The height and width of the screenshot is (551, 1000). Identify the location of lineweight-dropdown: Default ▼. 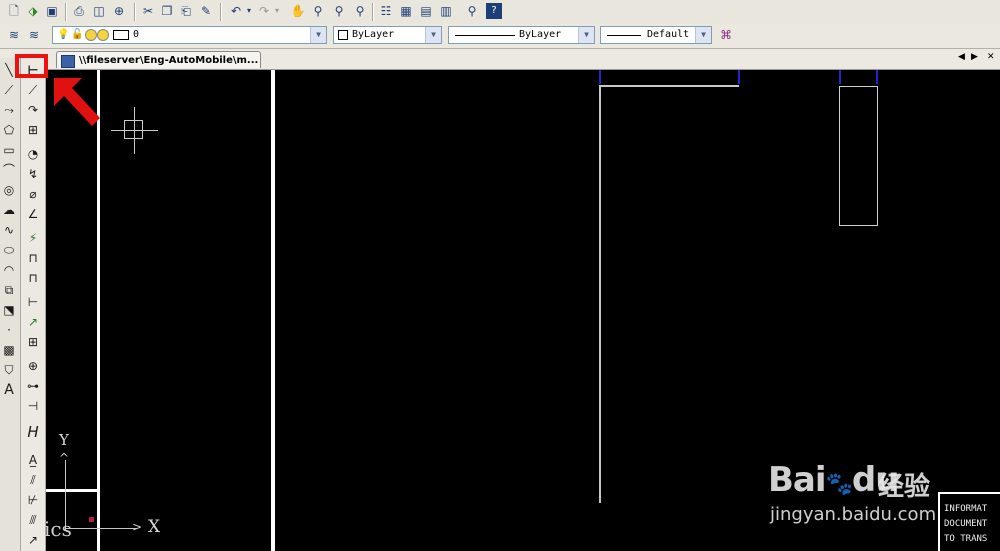
(656, 35).